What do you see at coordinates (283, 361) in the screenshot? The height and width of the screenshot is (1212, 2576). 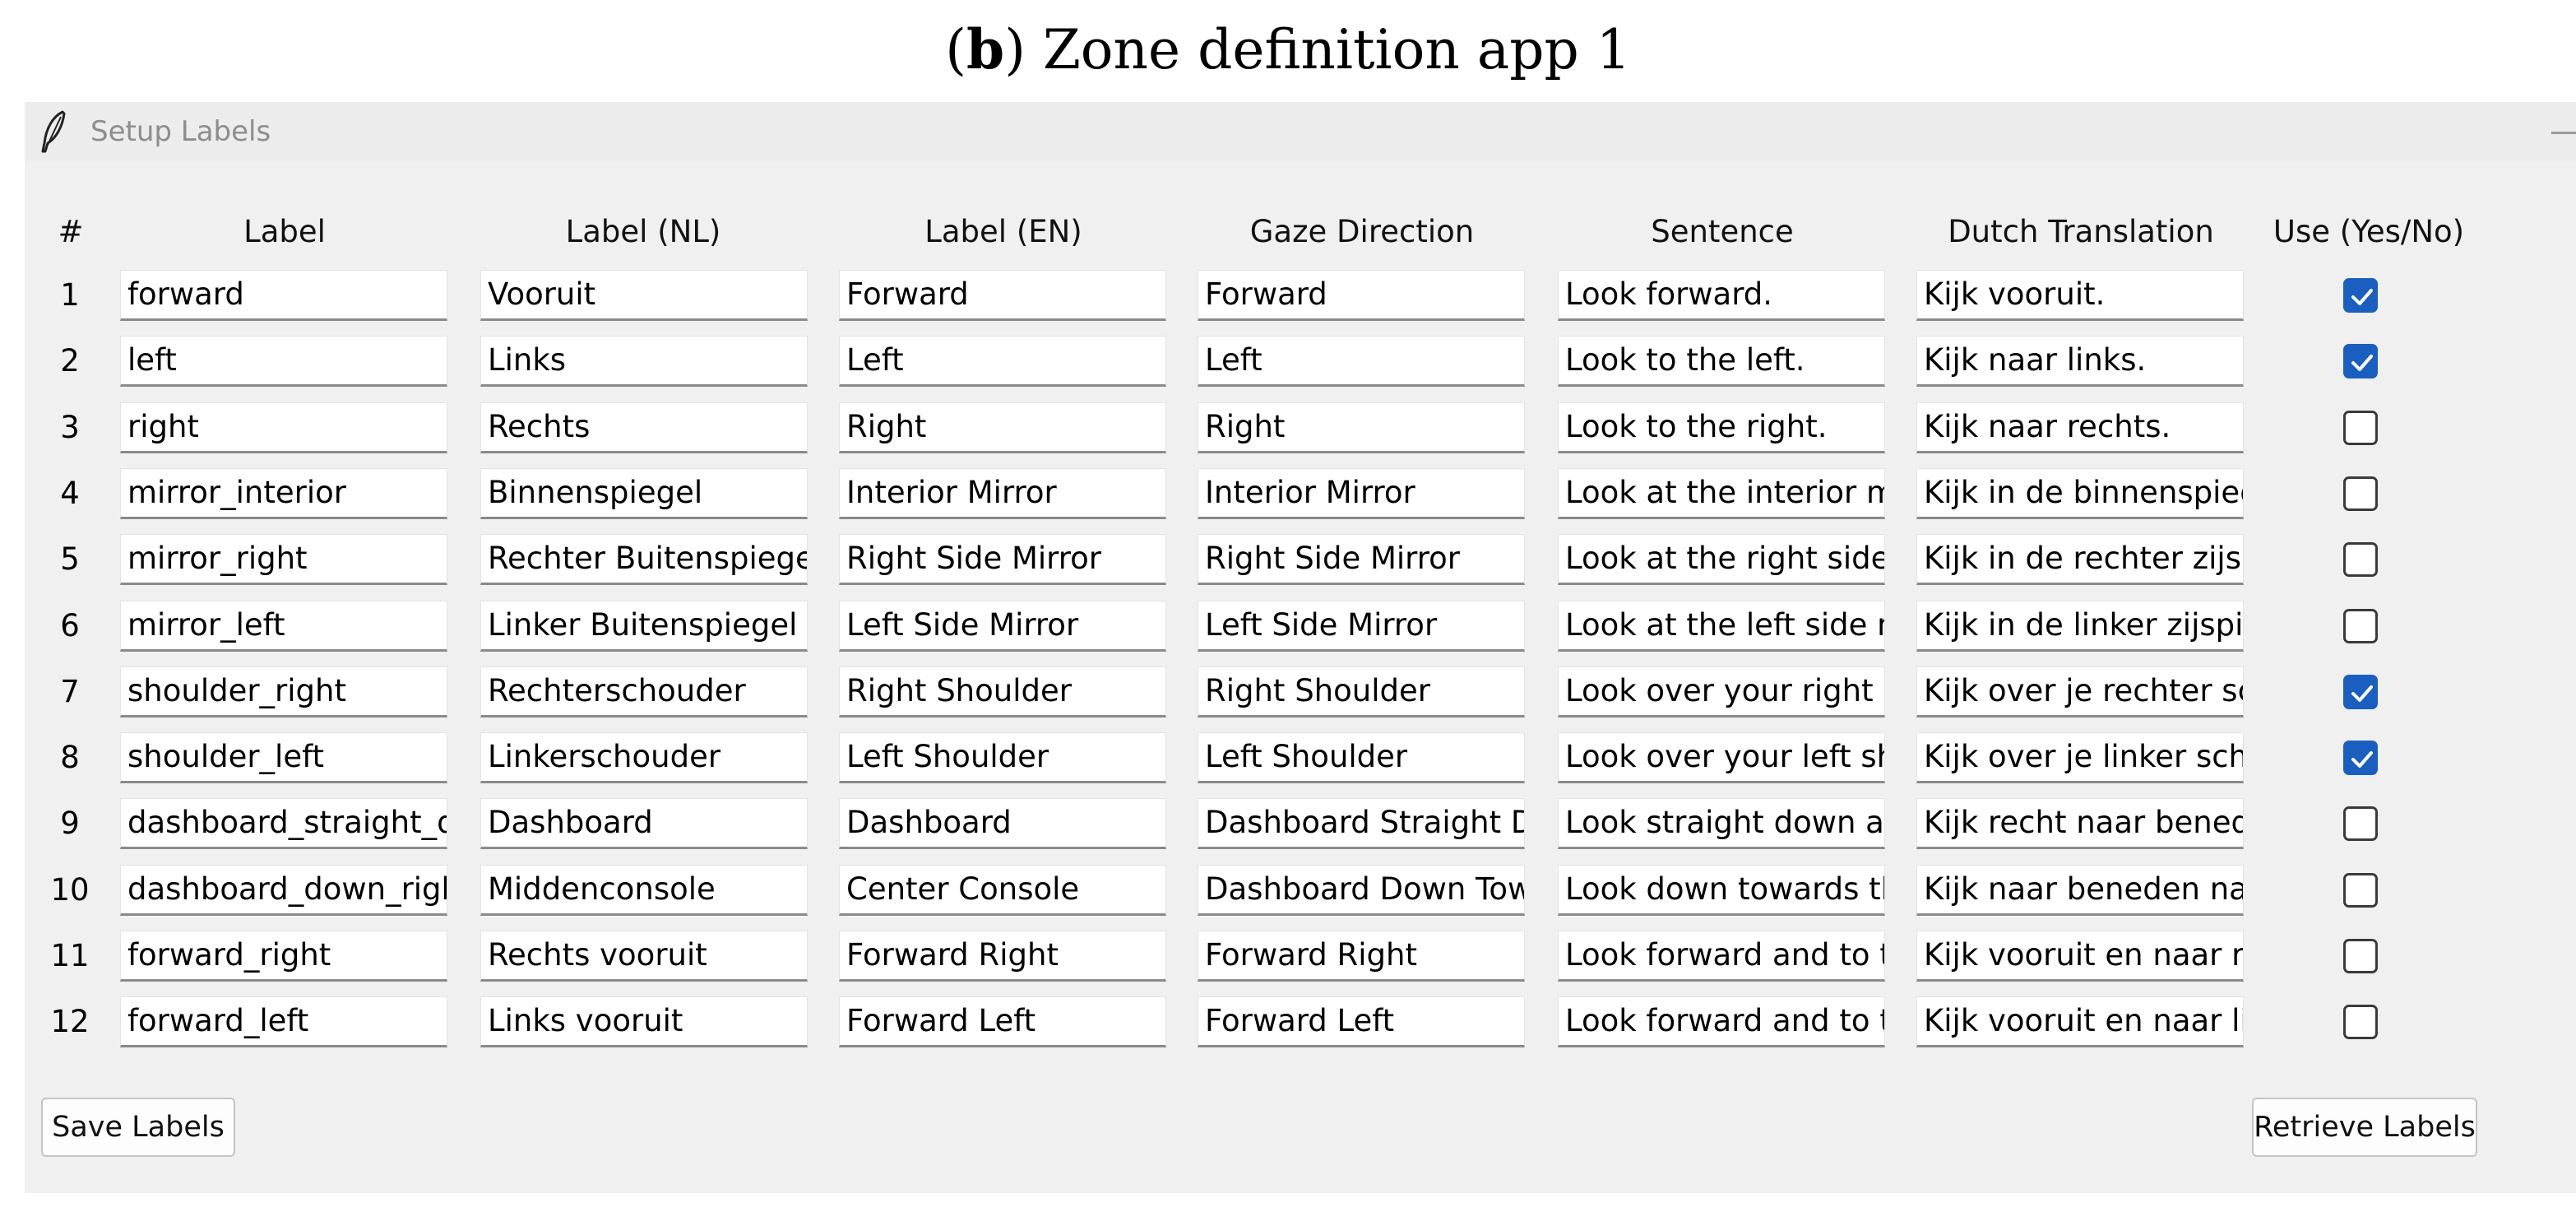 I see `label-field: left` at bounding box center [283, 361].